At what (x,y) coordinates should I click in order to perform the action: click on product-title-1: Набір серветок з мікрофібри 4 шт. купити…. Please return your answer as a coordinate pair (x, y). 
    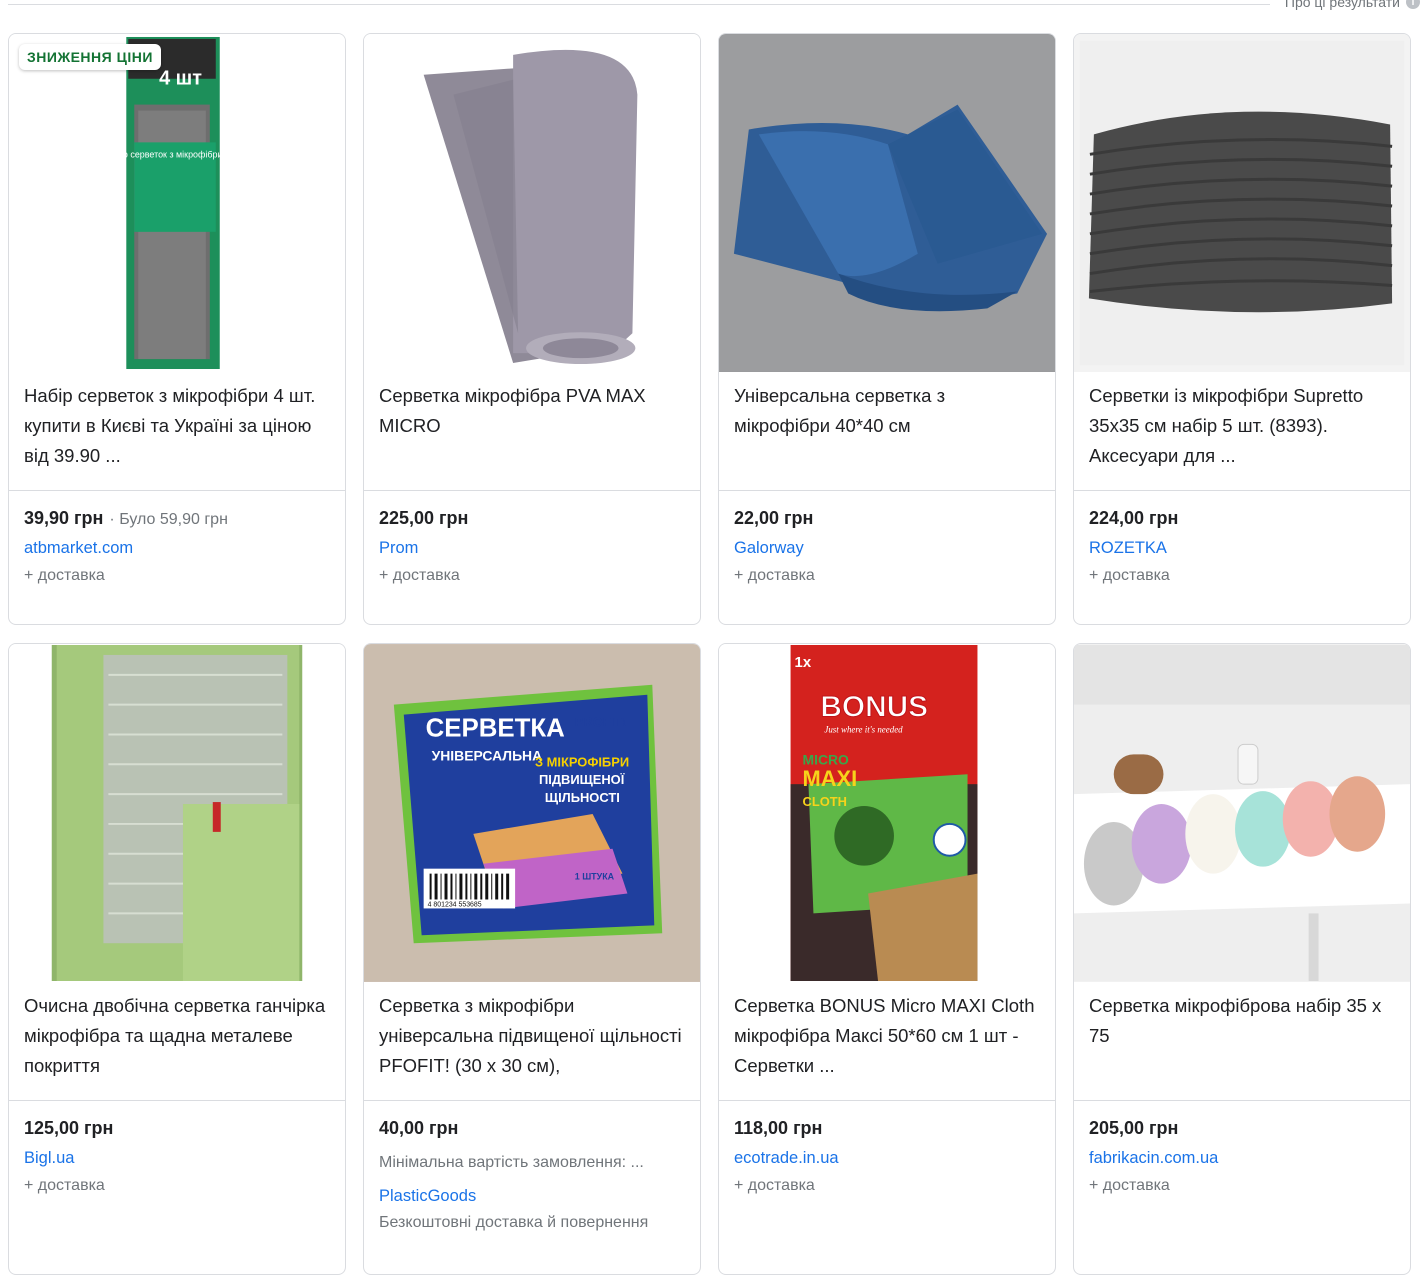
    Looking at the image, I should click on (177, 426).